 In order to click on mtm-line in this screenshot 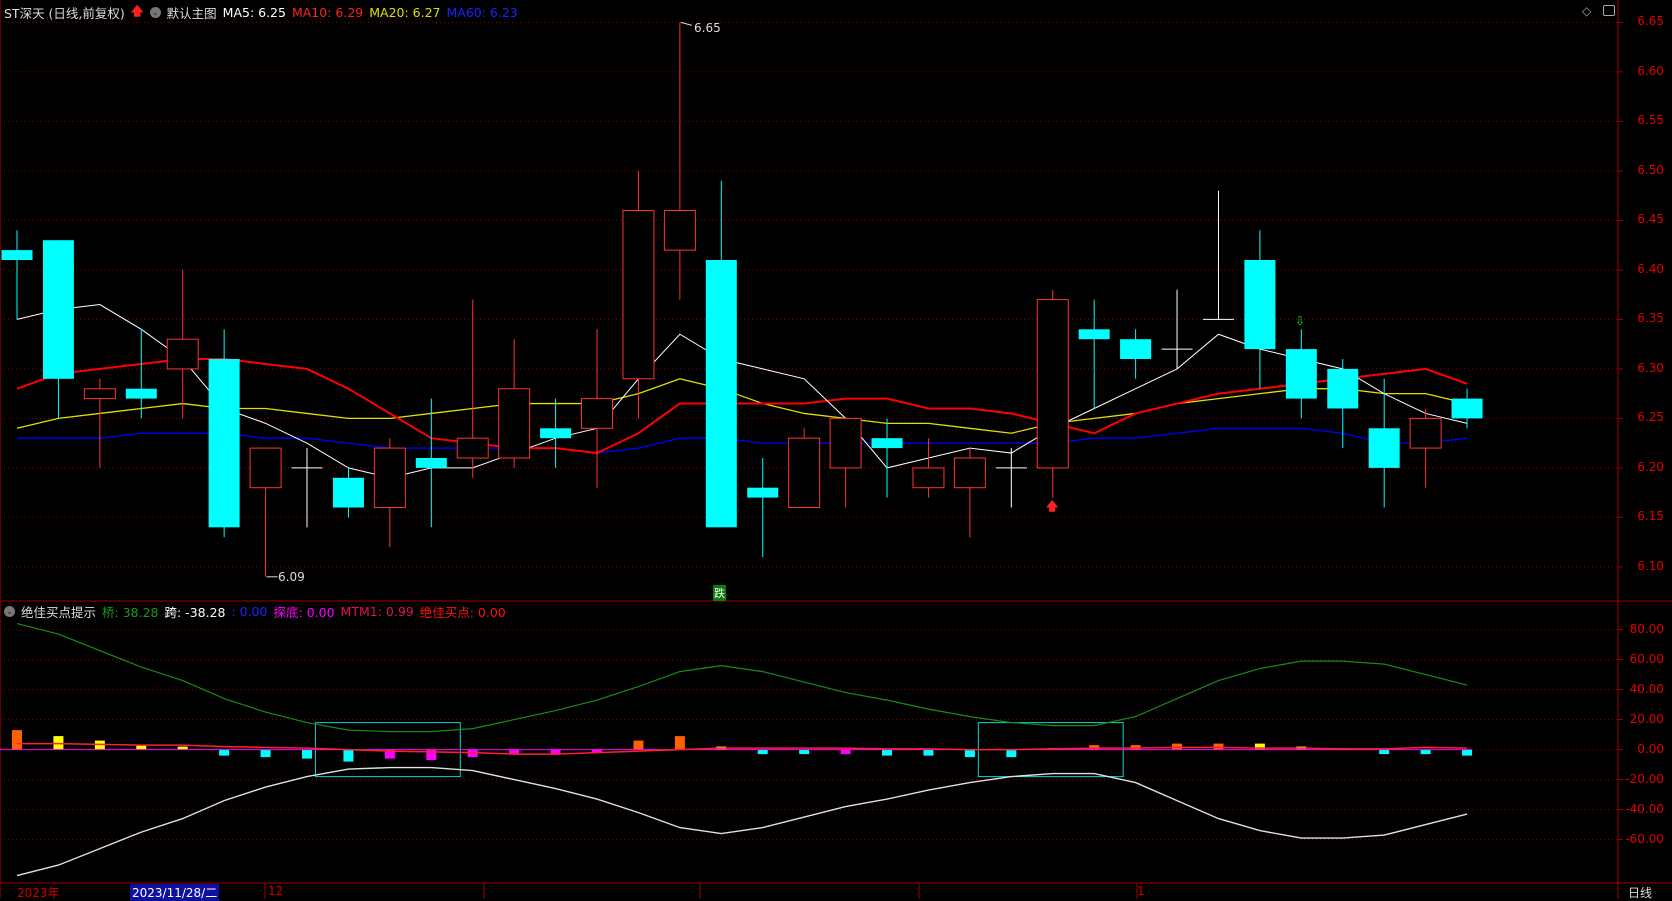, I will do `click(742, 748)`.